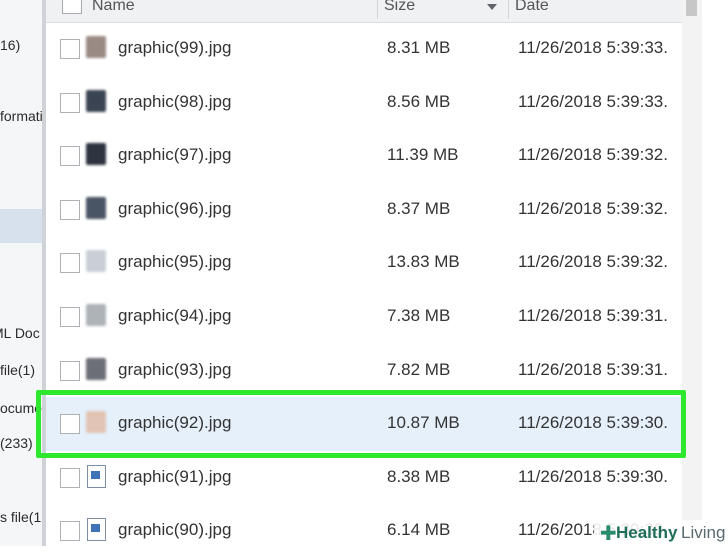 The height and width of the screenshot is (558, 728). Describe the element at coordinates (113, 9) in the screenshot. I see `column-header-name: Name` at that location.